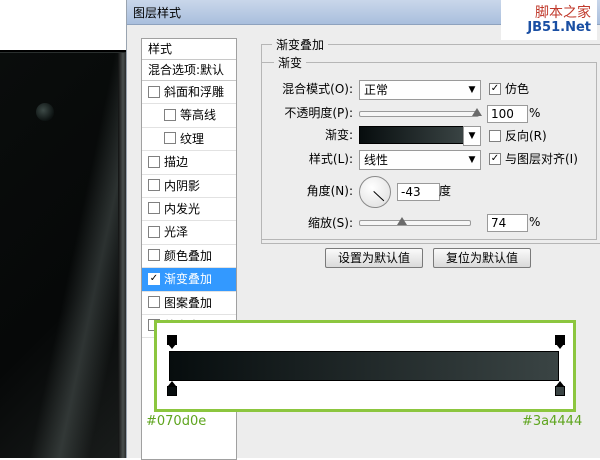 The height and width of the screenshot is (460, 600). What do you see at coordinates (45, 112) in the screenshot?
I see `camera-lens-icon` at bounding box center [45, 112].